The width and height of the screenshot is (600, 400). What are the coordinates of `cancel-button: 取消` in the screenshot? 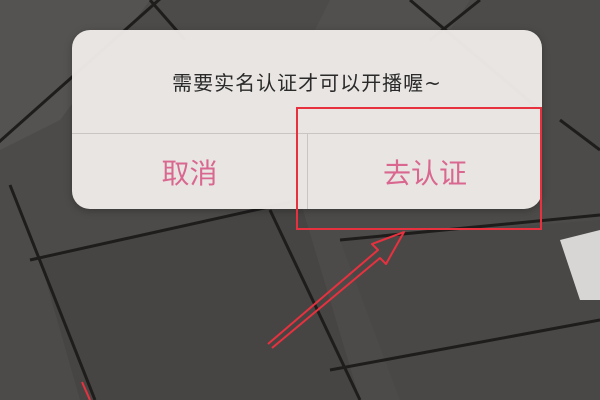 It's located at (189, 171).